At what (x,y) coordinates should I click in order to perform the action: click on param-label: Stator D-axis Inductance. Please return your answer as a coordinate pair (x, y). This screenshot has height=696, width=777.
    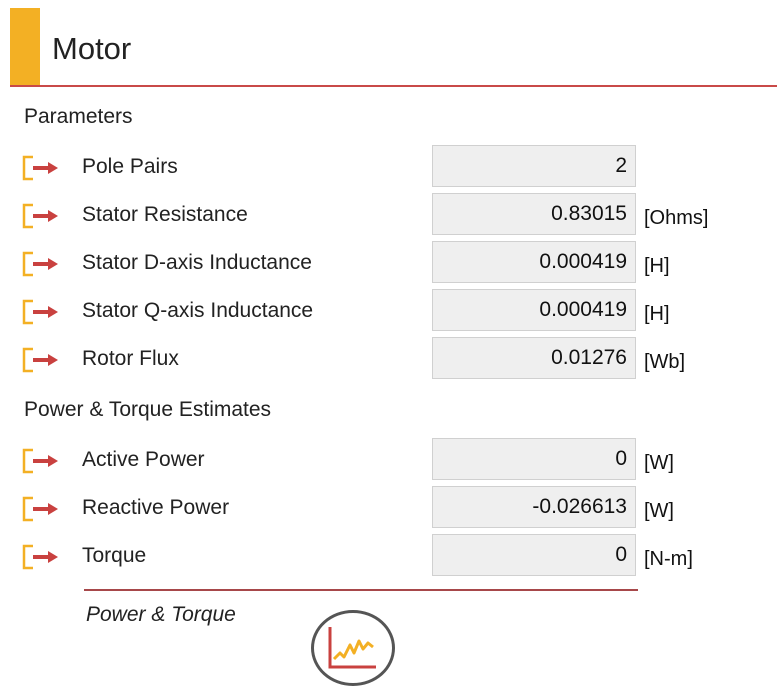
    Looking at the image, I should click on (197, 262).